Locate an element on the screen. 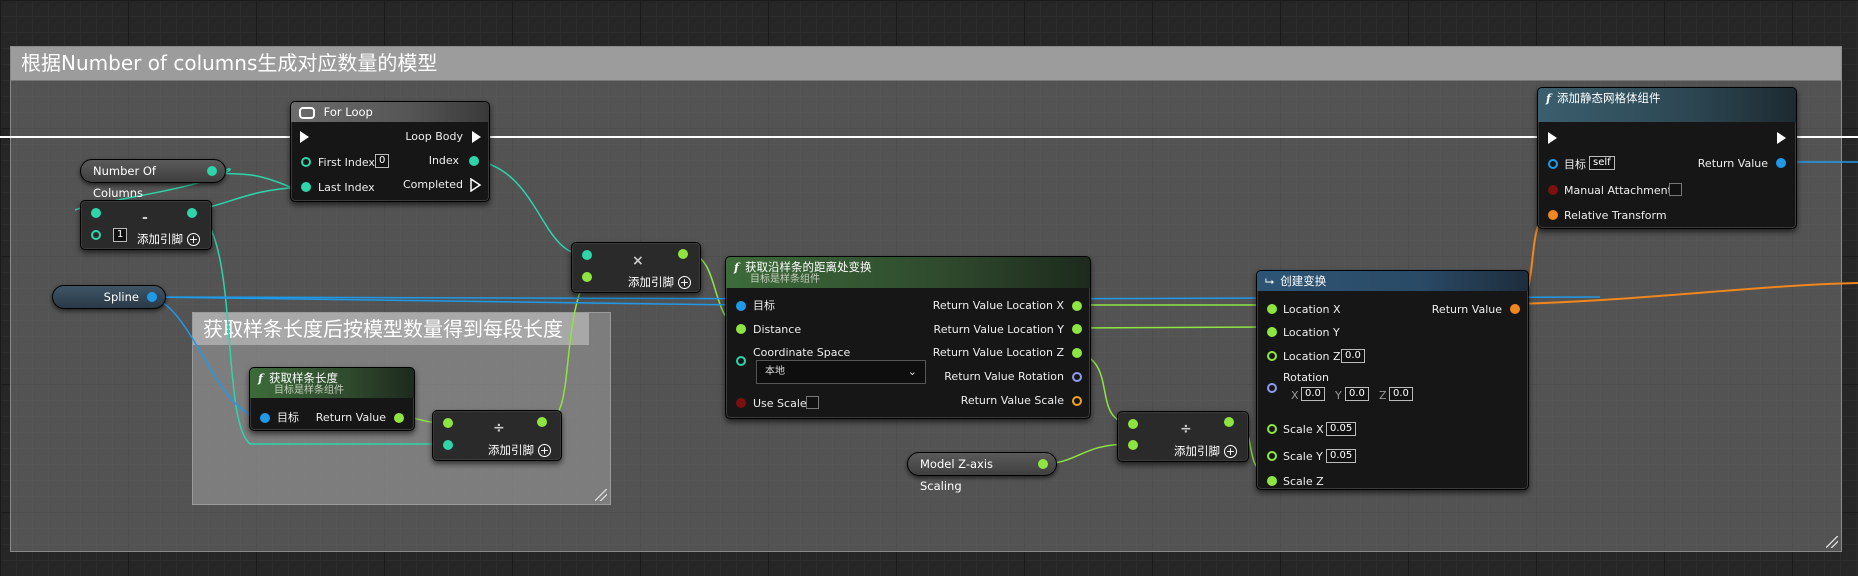 Image resolution: width=1858 pixels, height=576 pixels. subtract-default-value: 1 is located at coordinates (120, 235).